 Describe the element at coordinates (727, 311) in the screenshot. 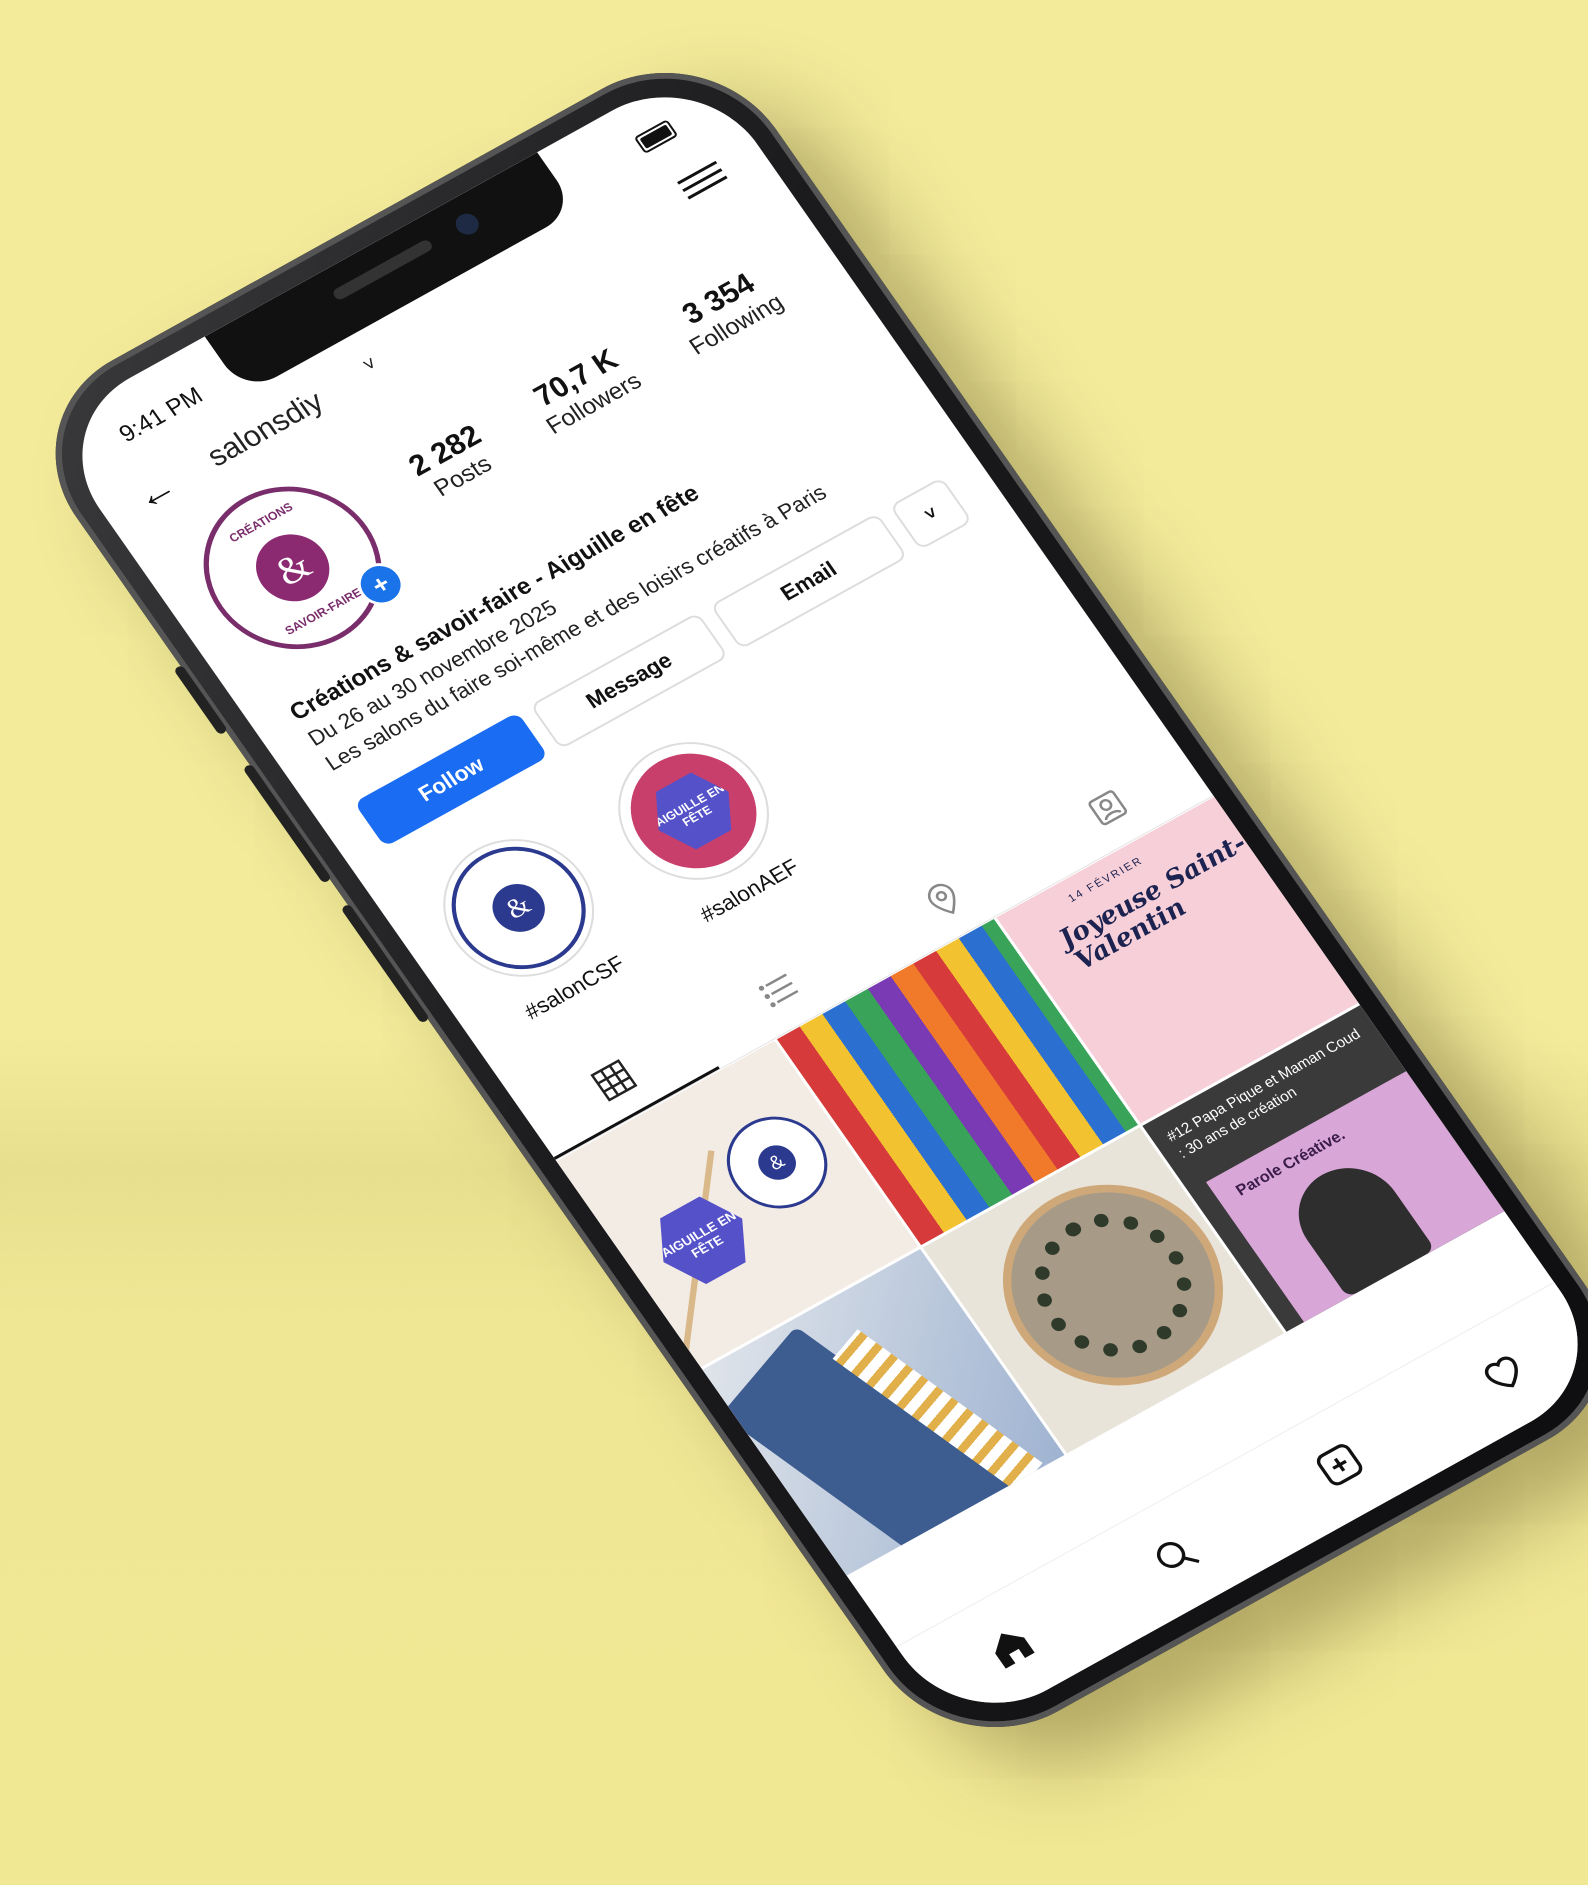

I see `stat-following: 3 354 Following` at that location.